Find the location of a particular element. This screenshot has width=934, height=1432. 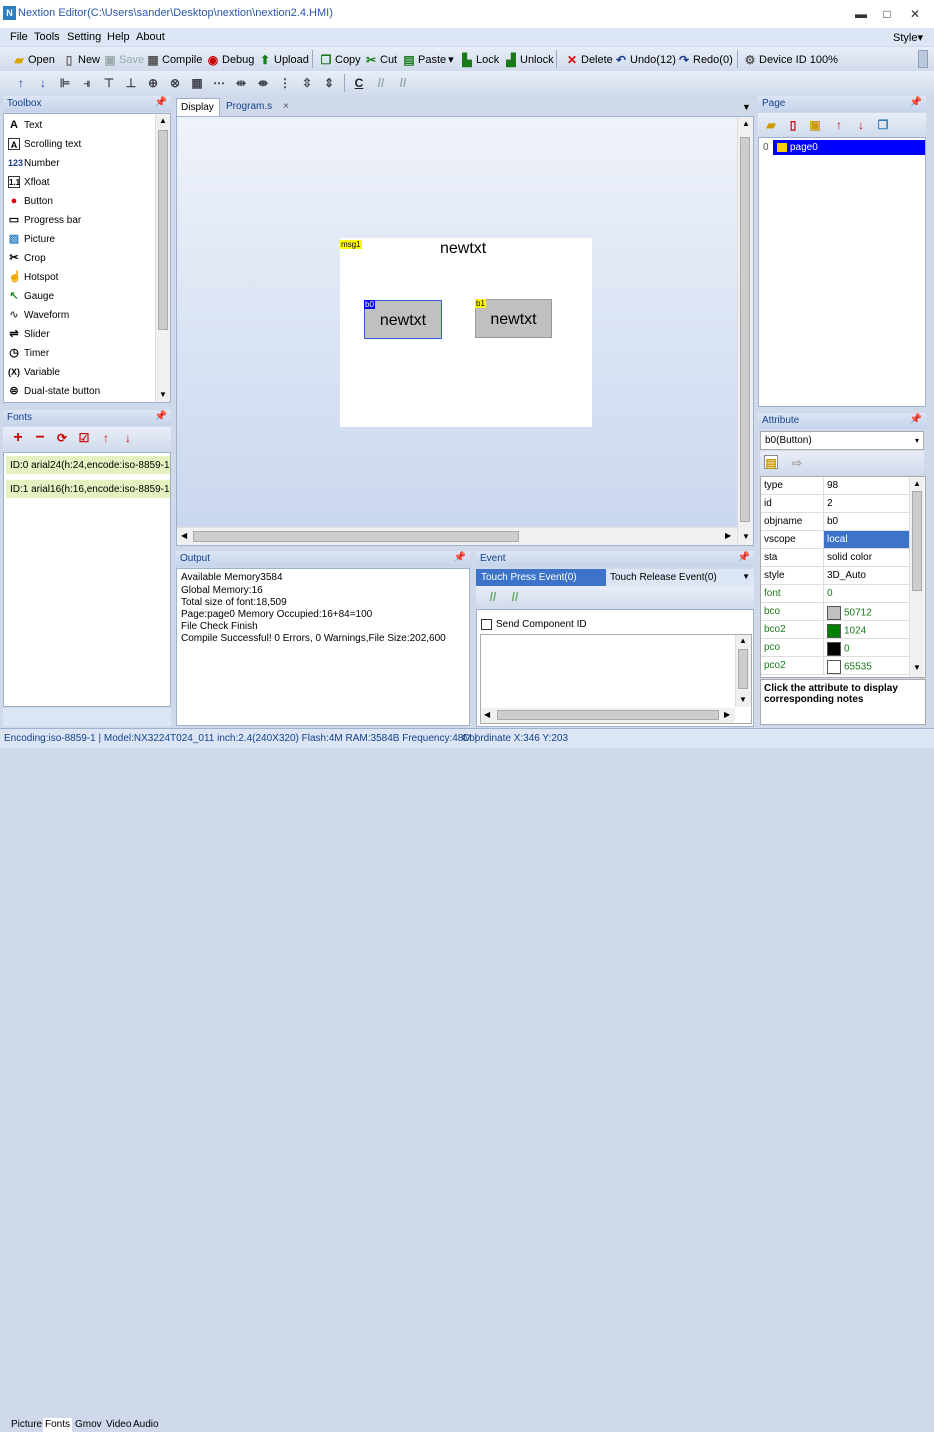

menu-file: File is located at coordinates (19, 37).